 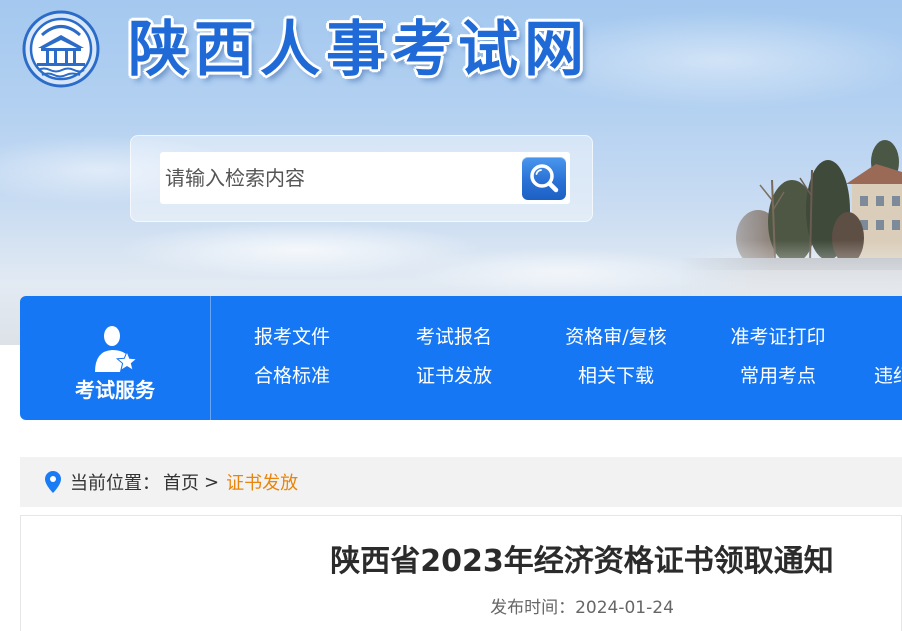 I want to click on nav-row: 合格标准 证书发放 相关下载 常用考点 违纪, so click(x=556, y=376).